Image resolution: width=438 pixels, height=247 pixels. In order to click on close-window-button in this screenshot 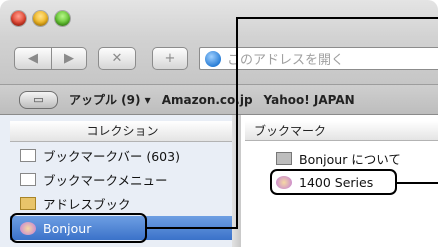, I will do `click(18, 18)`.